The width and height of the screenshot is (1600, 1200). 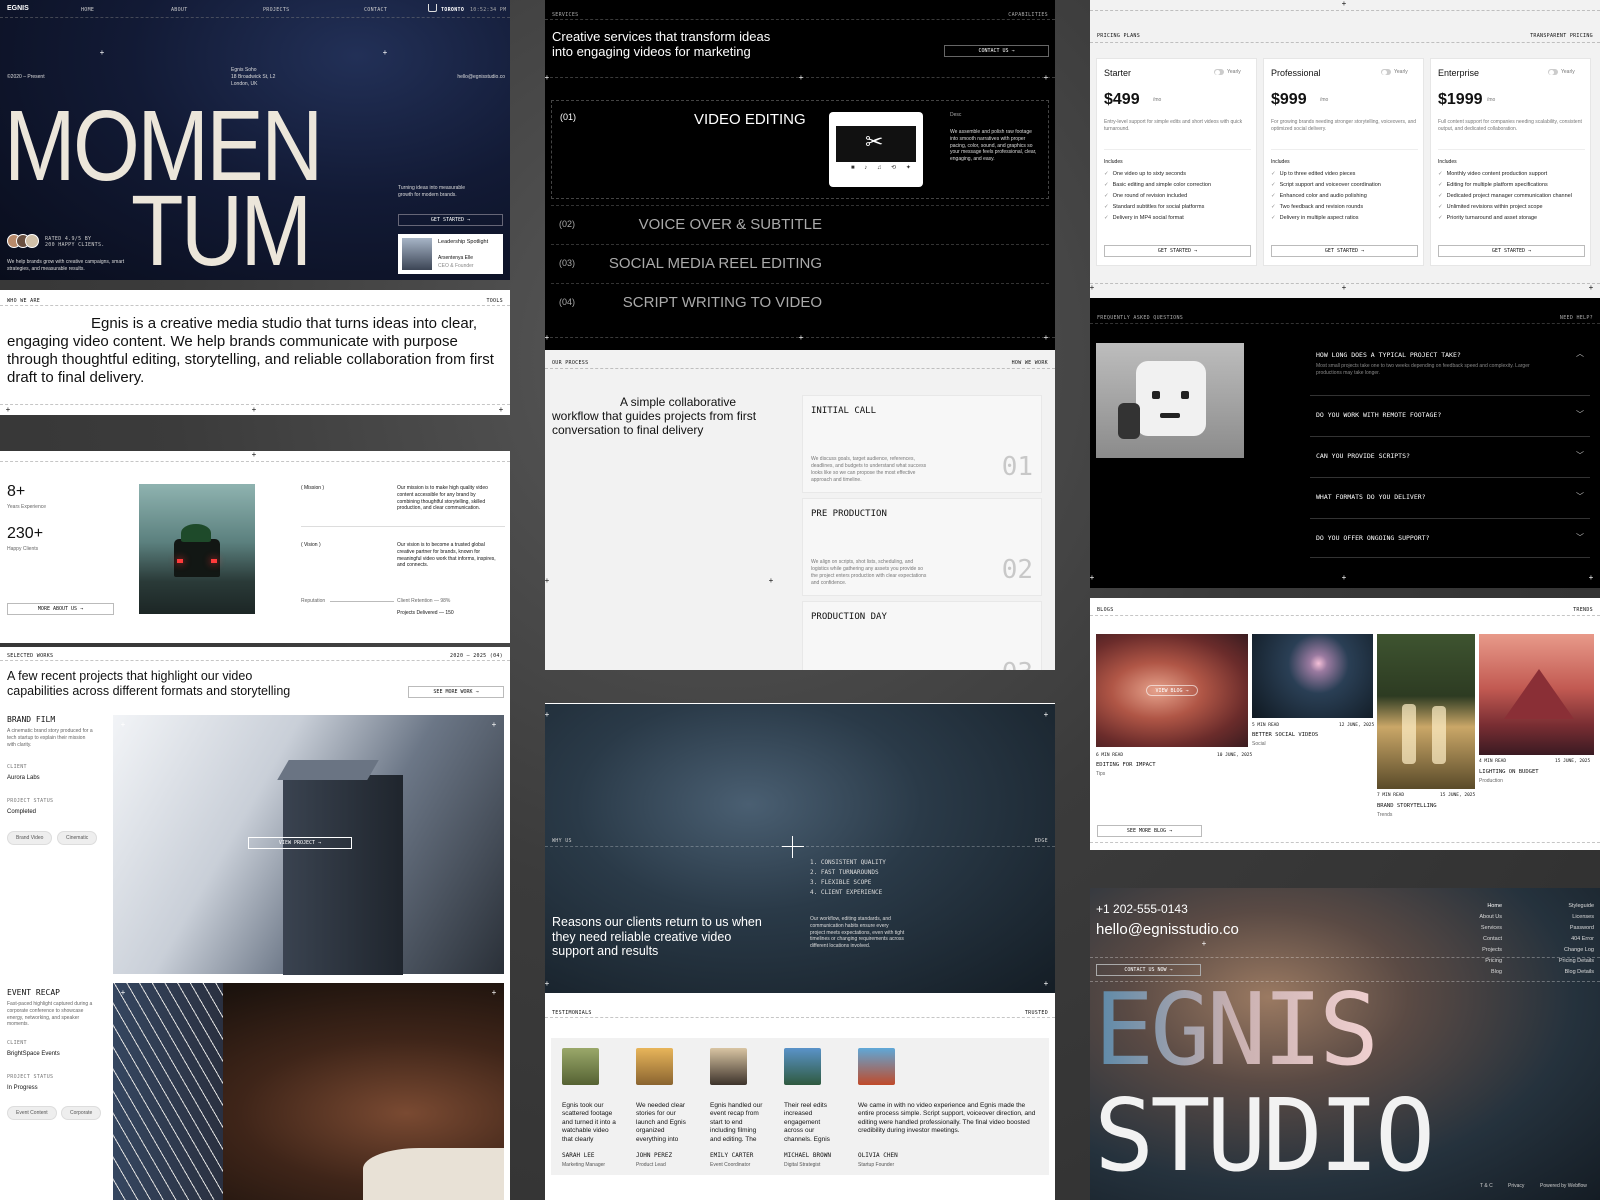 What do you see at coordinates (1385, 815) in the screenshot?
I see `blog-3-category: Trends` at bounding box center [1385, 815].